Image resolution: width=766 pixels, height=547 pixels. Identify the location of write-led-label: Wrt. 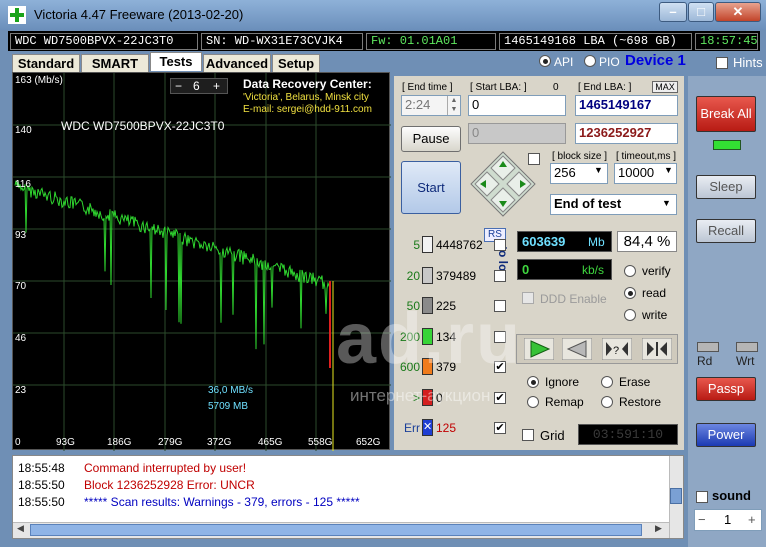
(745, 361).